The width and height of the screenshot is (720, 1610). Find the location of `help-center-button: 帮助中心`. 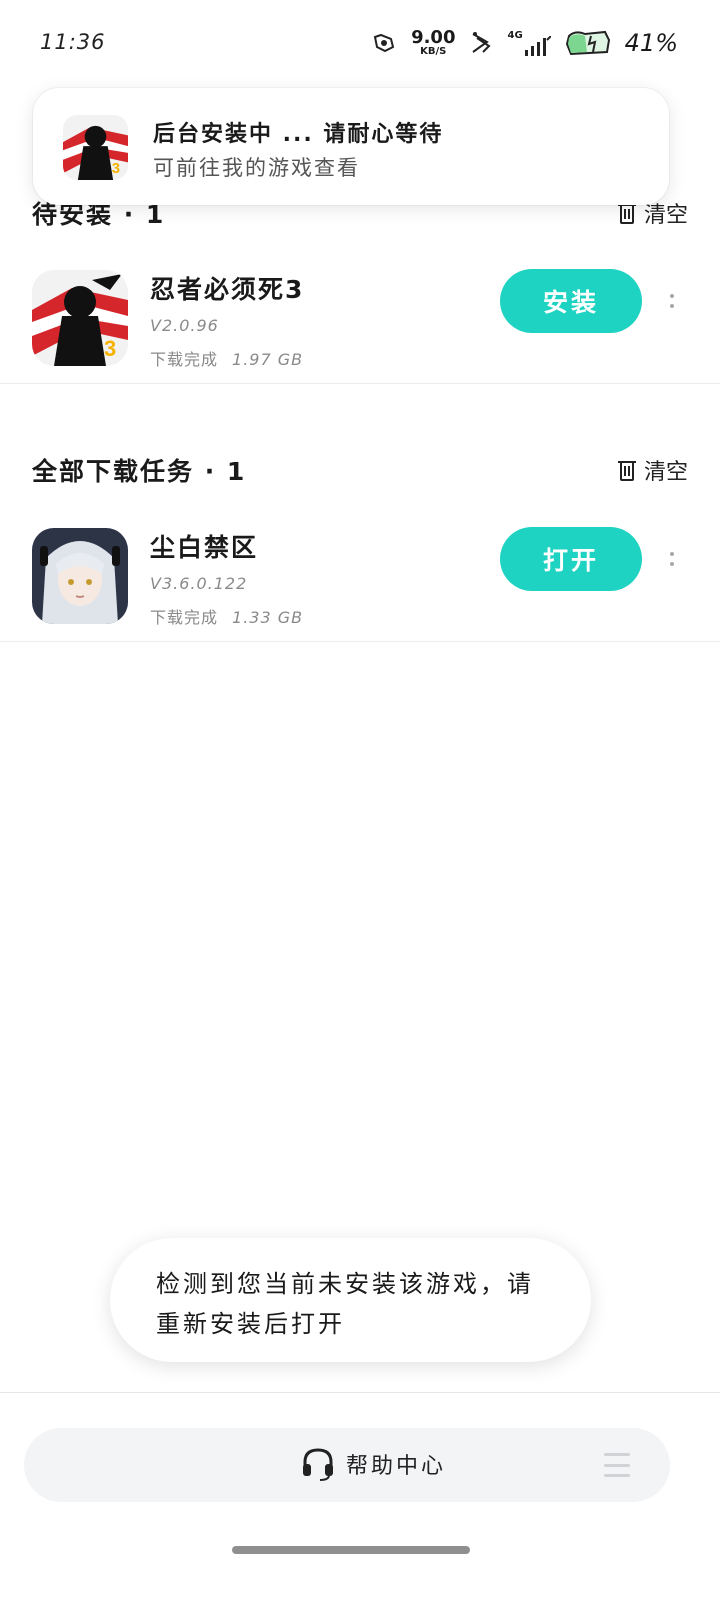

help-center-button: 帮助中心 is located at coordinates (373, 1464).